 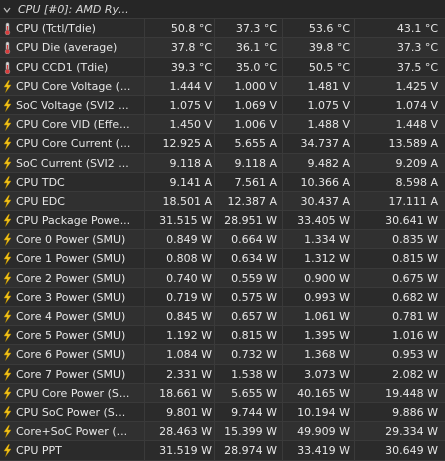 What do you see at coordinates (222, 451) in the screenshot?
I see `sensor-row: CPU PPT 31.519 W 28.974 W 33.419 W 30.649 W` at bounding box center [222, 451].